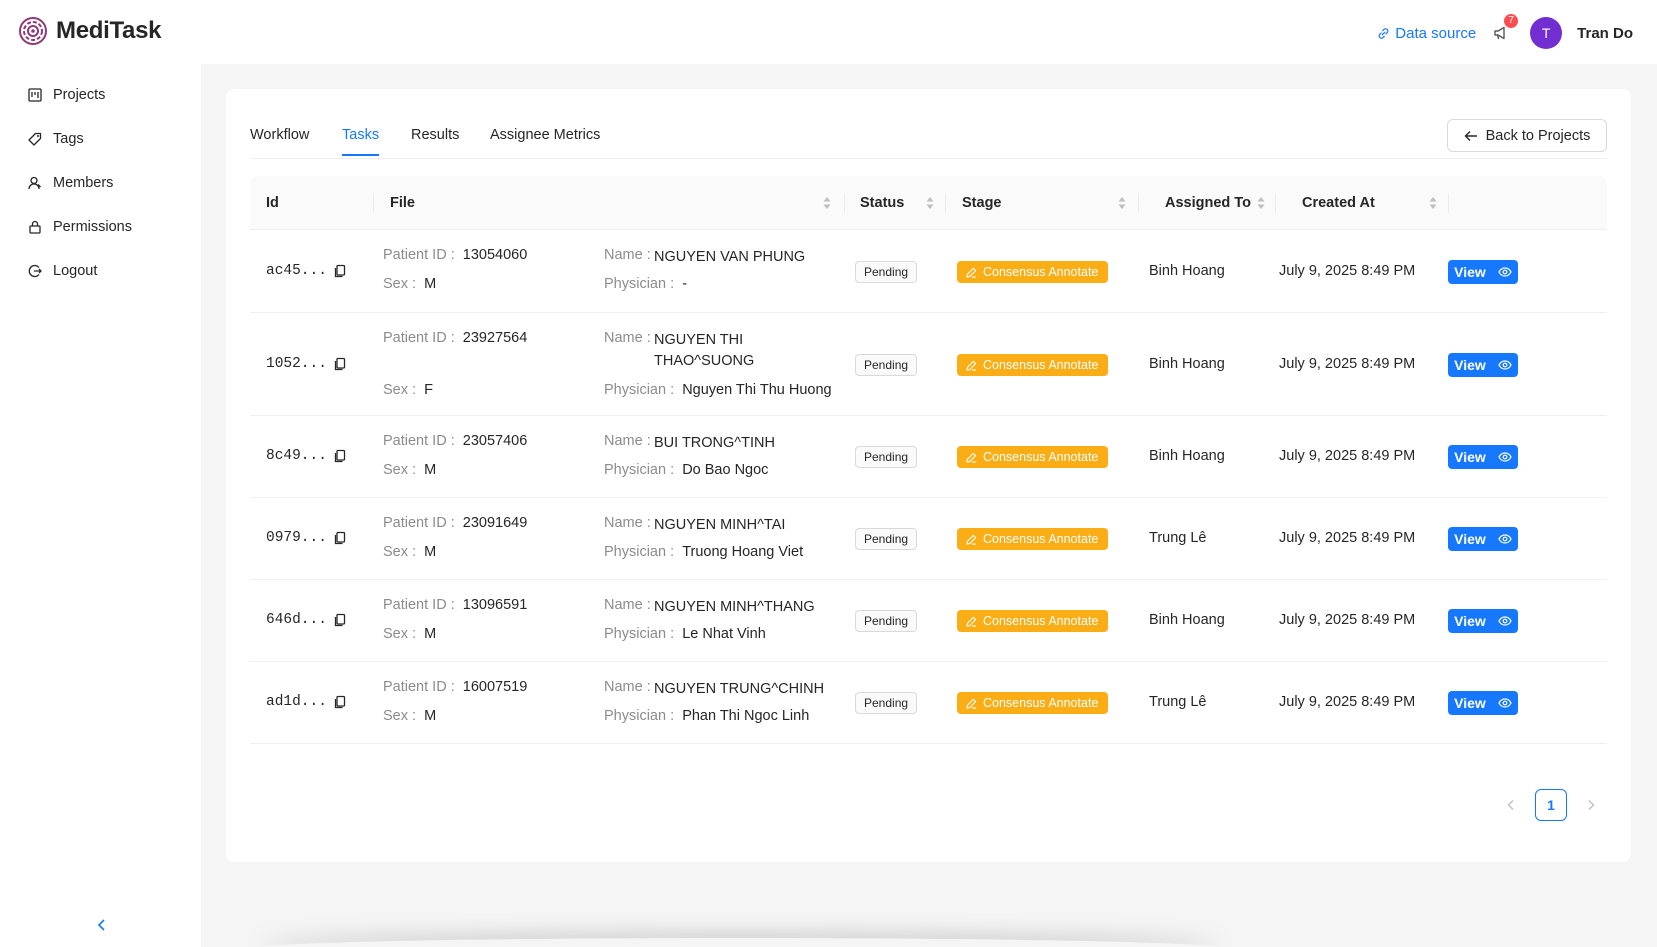 This screenshot has width=1657, height=947. What do you see at coordinates (402, 203) in the screenshot?
I see `column-header-file: File` at bounding box center [402, 203].